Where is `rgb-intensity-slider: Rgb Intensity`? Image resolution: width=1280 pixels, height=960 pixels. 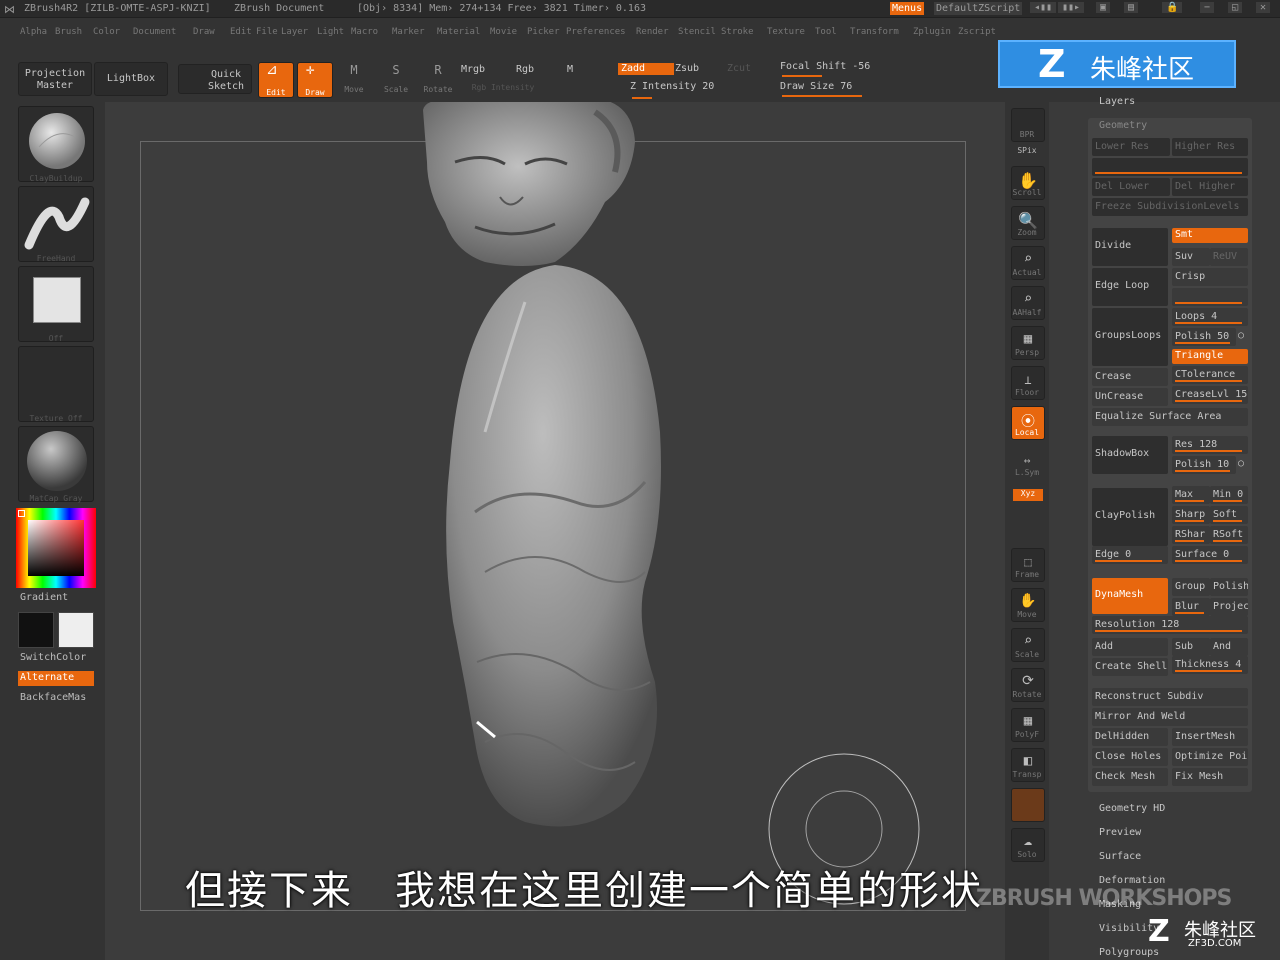 rgb-intensity-slider: Rgb Intensity is located at coordinates (503, 88).